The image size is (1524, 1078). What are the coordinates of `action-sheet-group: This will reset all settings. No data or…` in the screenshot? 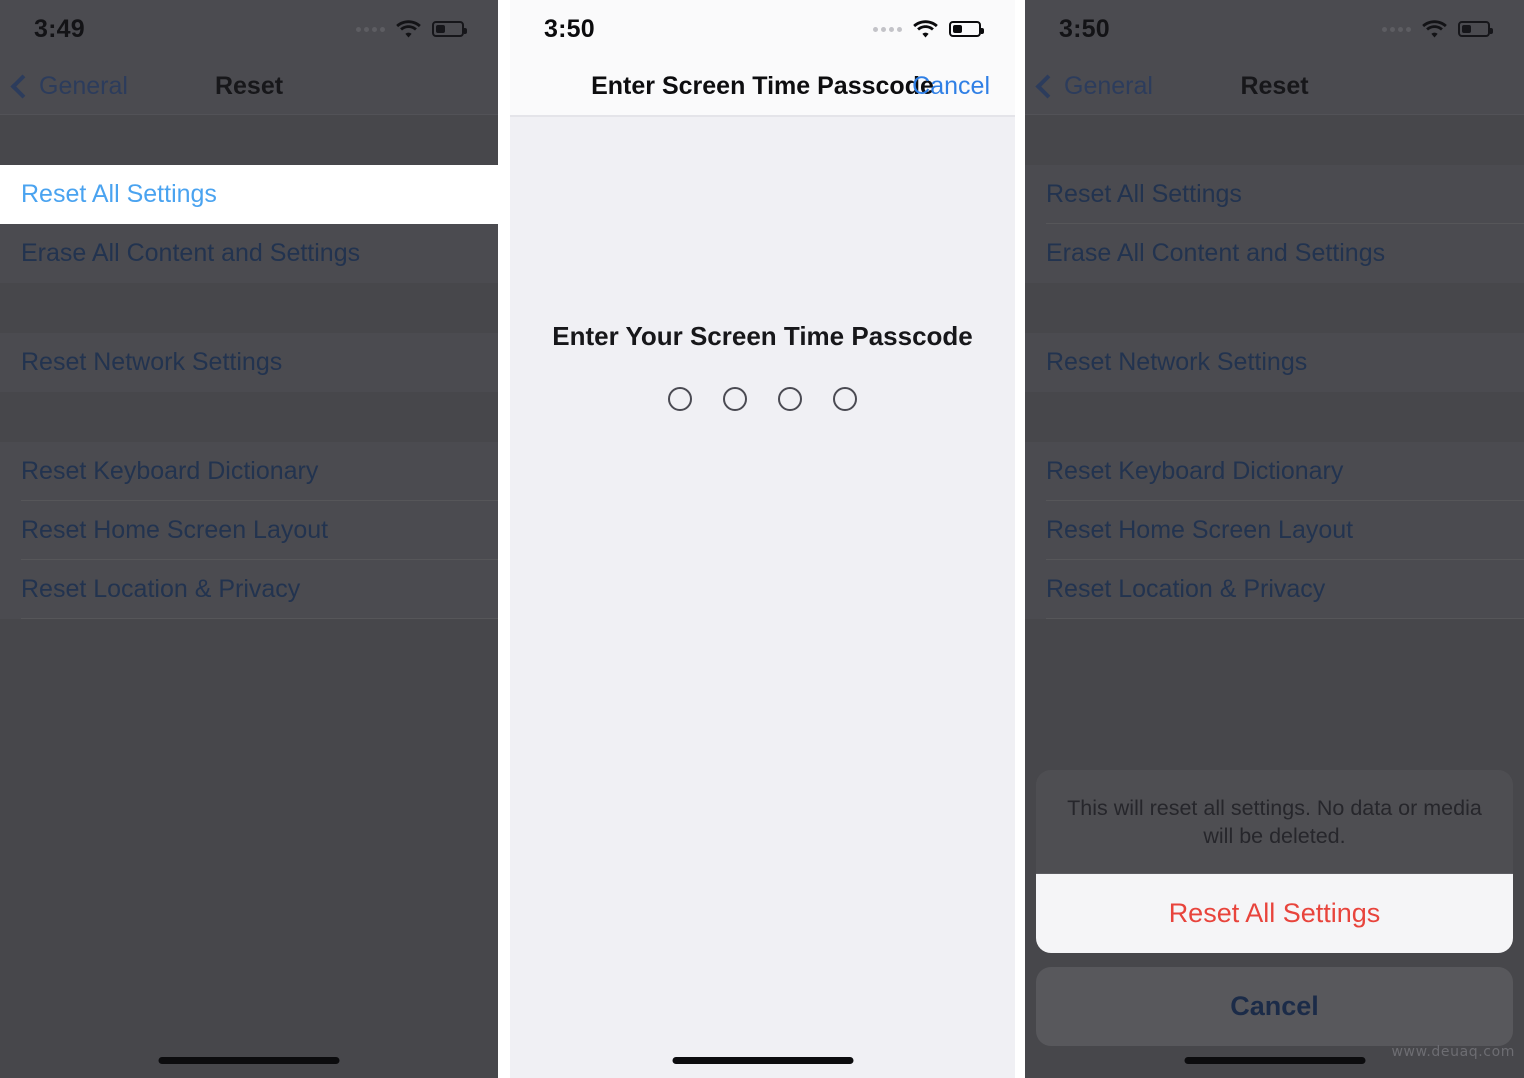 It's located at (1274, 861).